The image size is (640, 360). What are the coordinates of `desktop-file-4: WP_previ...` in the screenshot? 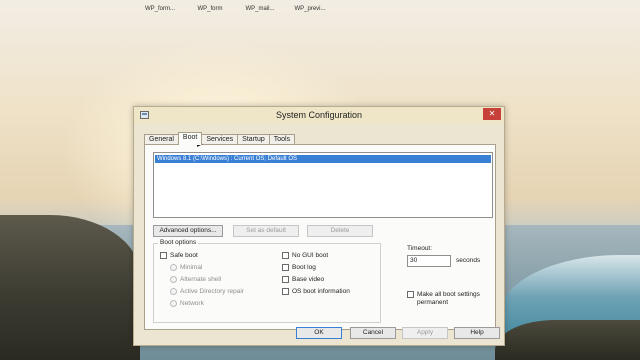 It's located at (310, 9).